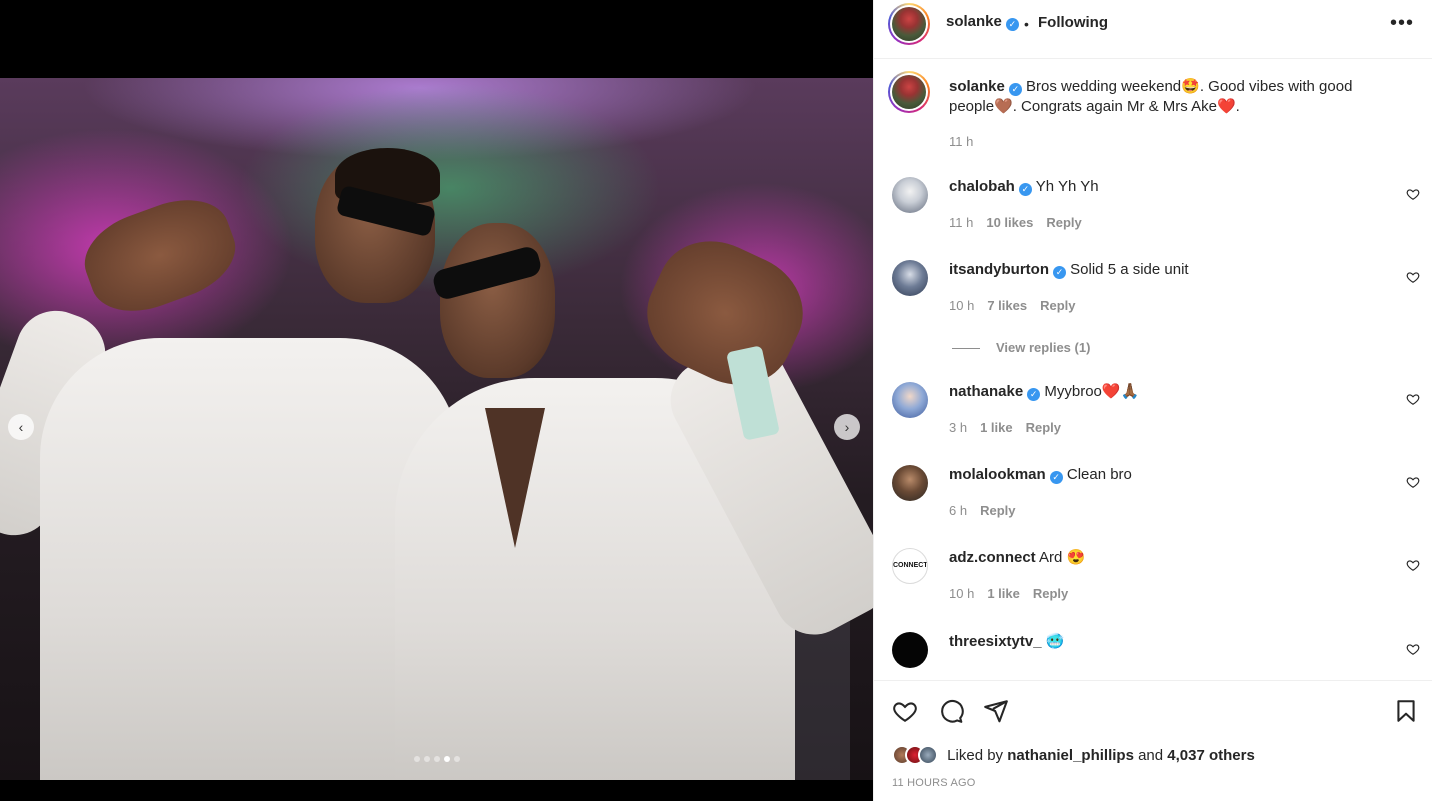 The image size is (1432, 801). Describe the element at coordinates (961, 141) in the screenshot. I see `caption-time: 11 h` at that location.